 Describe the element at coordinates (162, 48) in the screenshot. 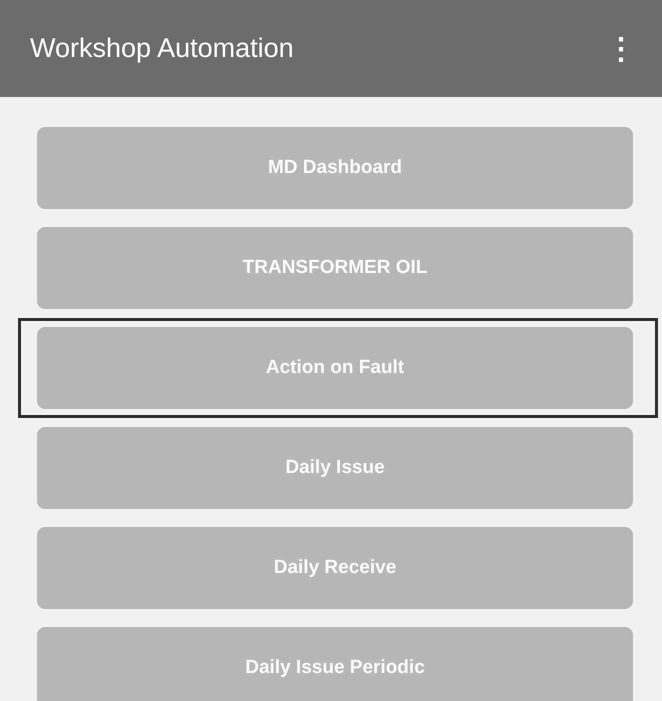

I see `app-title: Workshop Automation` at that location.